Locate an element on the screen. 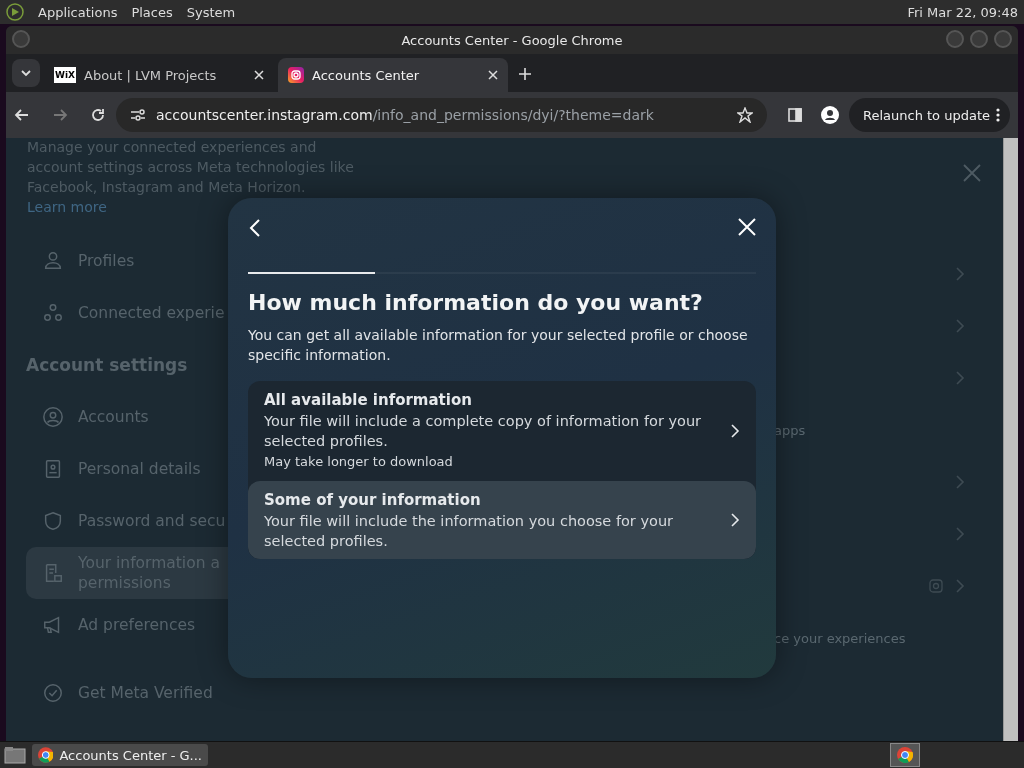 The image size is (1024, 768). browser-tab: Accounts Center is located at coordinates (393, 75).